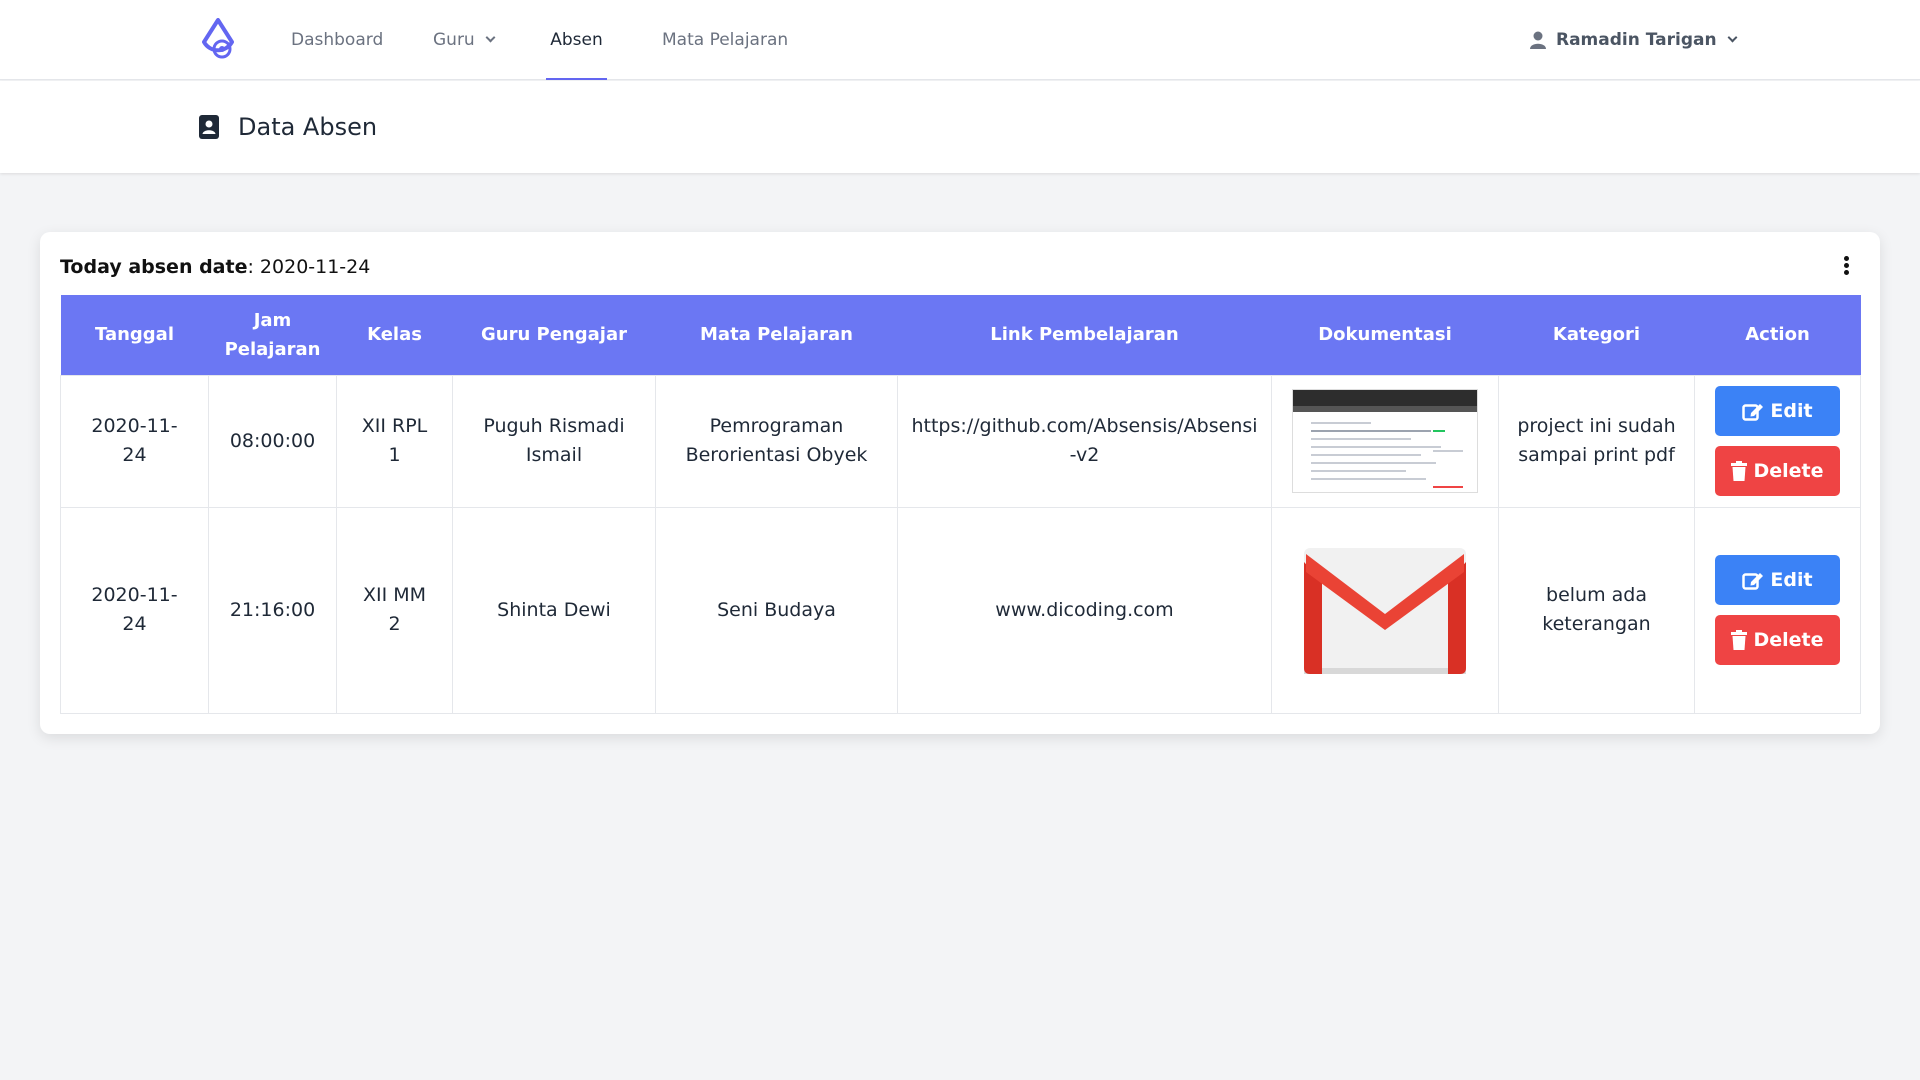  I want to click on page-header: Data Absen, so click(960, 127).